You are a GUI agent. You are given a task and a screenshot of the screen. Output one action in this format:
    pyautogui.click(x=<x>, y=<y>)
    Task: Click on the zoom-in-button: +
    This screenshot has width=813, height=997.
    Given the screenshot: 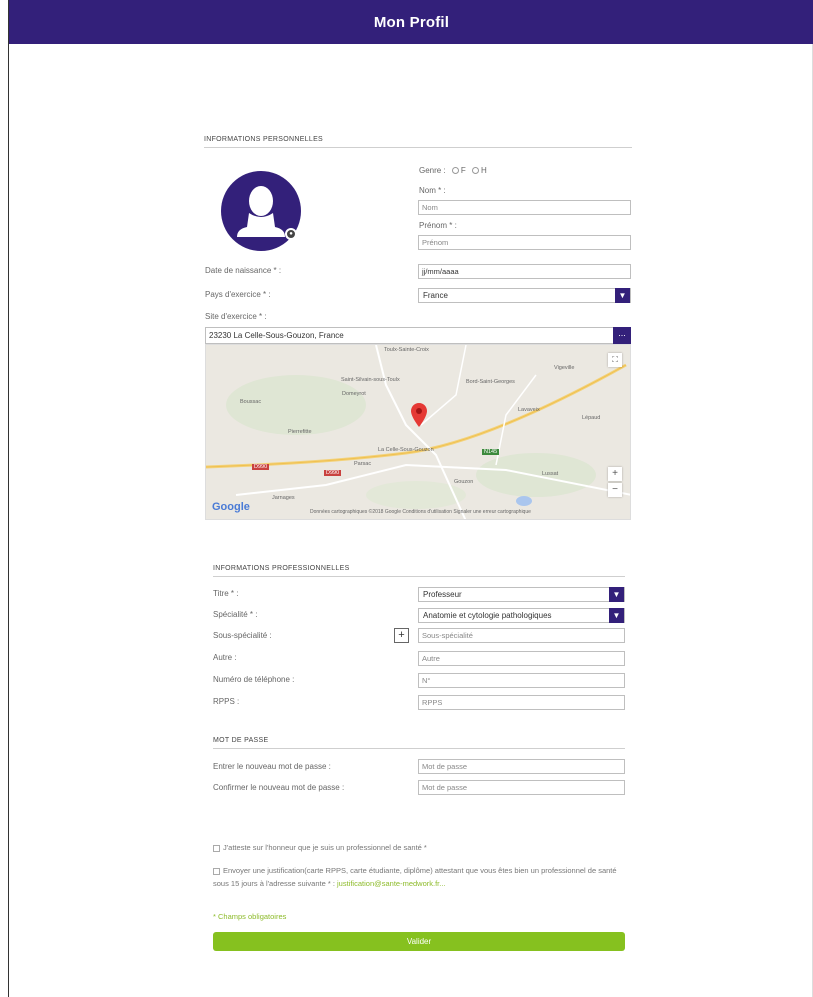 What is the action you would take?
    pyautogui.click(x=615, y=474)
    